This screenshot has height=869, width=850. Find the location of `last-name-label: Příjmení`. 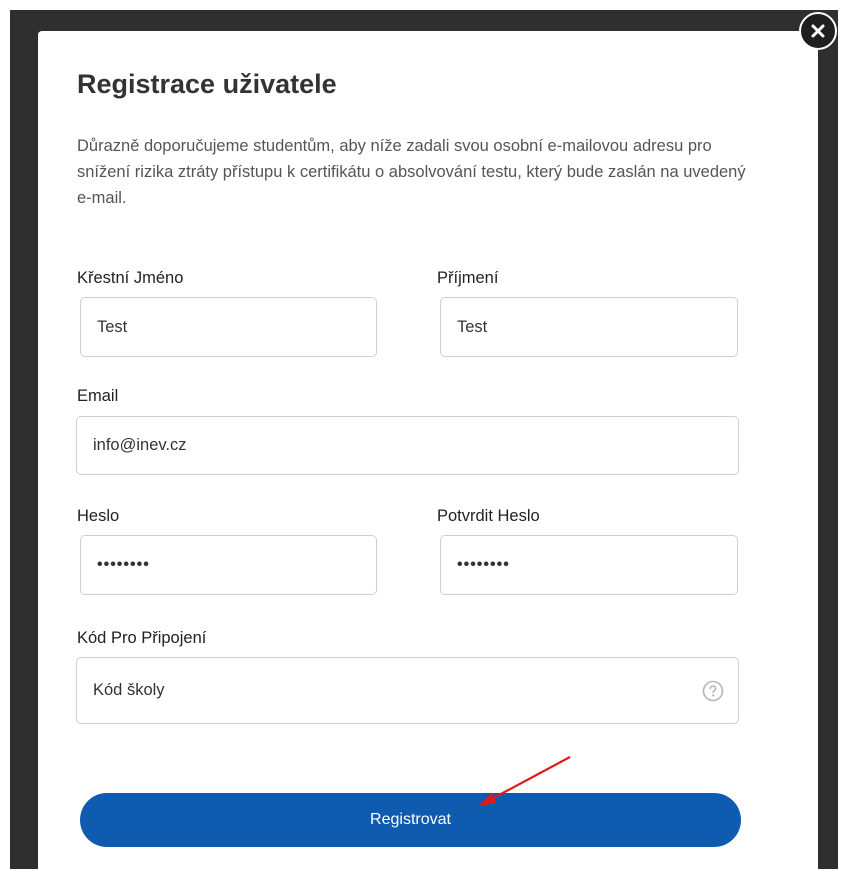

last-name-label: Příjmení is located at coordinates (468, 278).